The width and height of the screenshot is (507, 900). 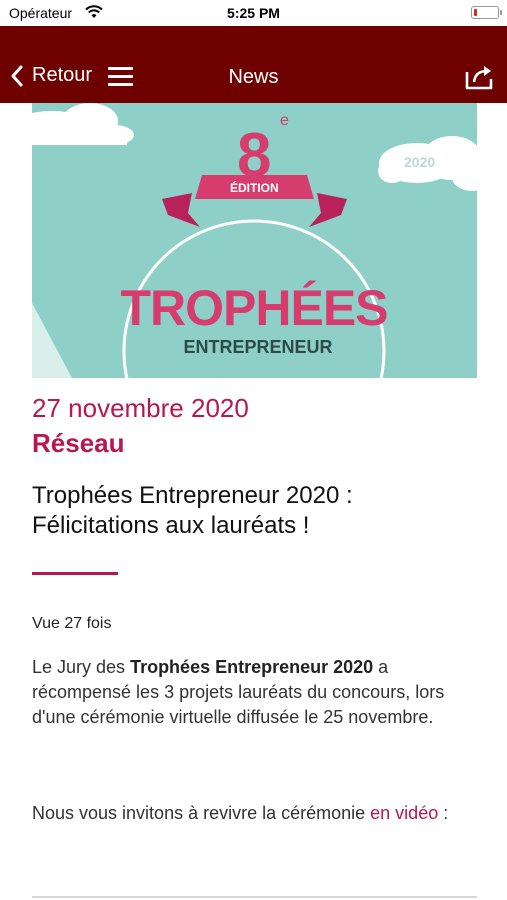 What do you see at coordinates (253, 308) in the screenshot?
I see `hero-trophy-word: TROPHÉES` at bounding box center [253, 308].